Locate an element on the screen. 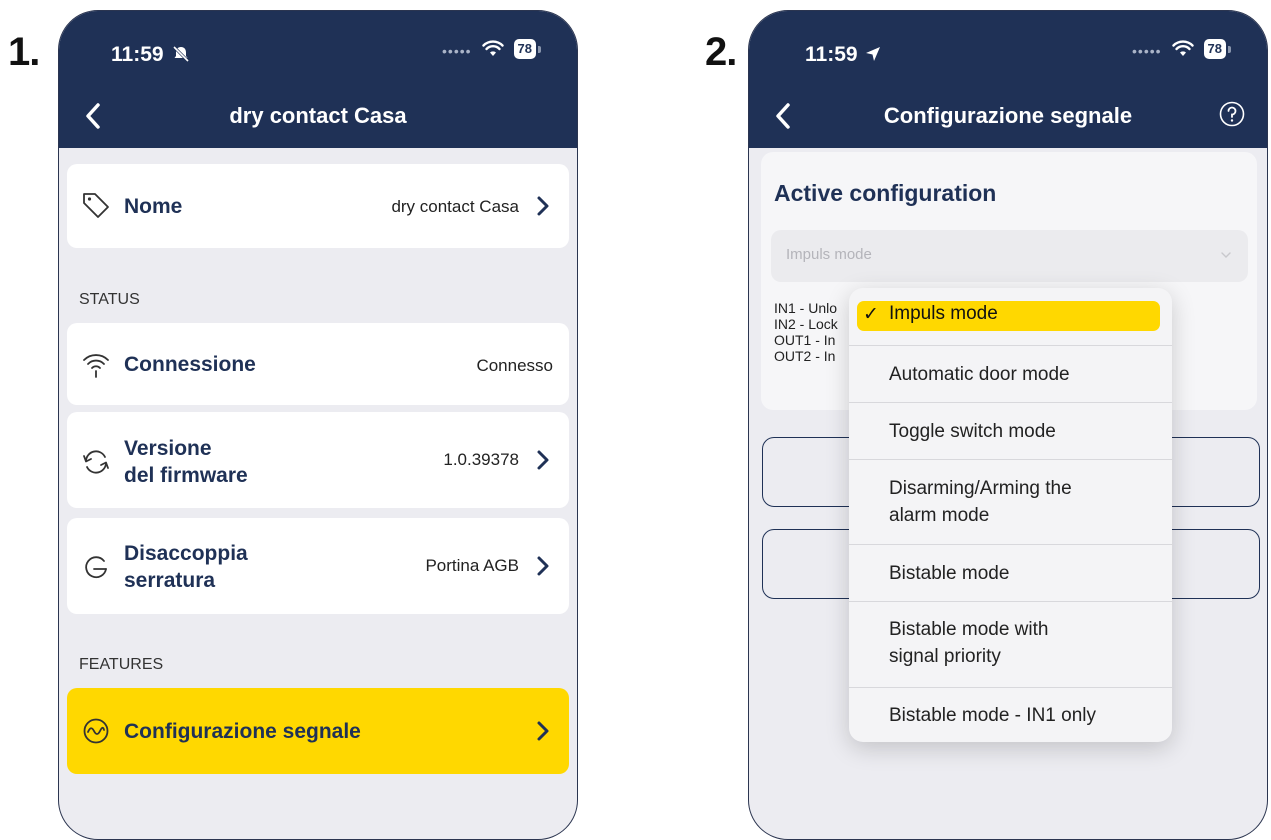 The image size is (1271, 840). dropdown-option-label: Automatic door mode is located at coordinates (979, 374).